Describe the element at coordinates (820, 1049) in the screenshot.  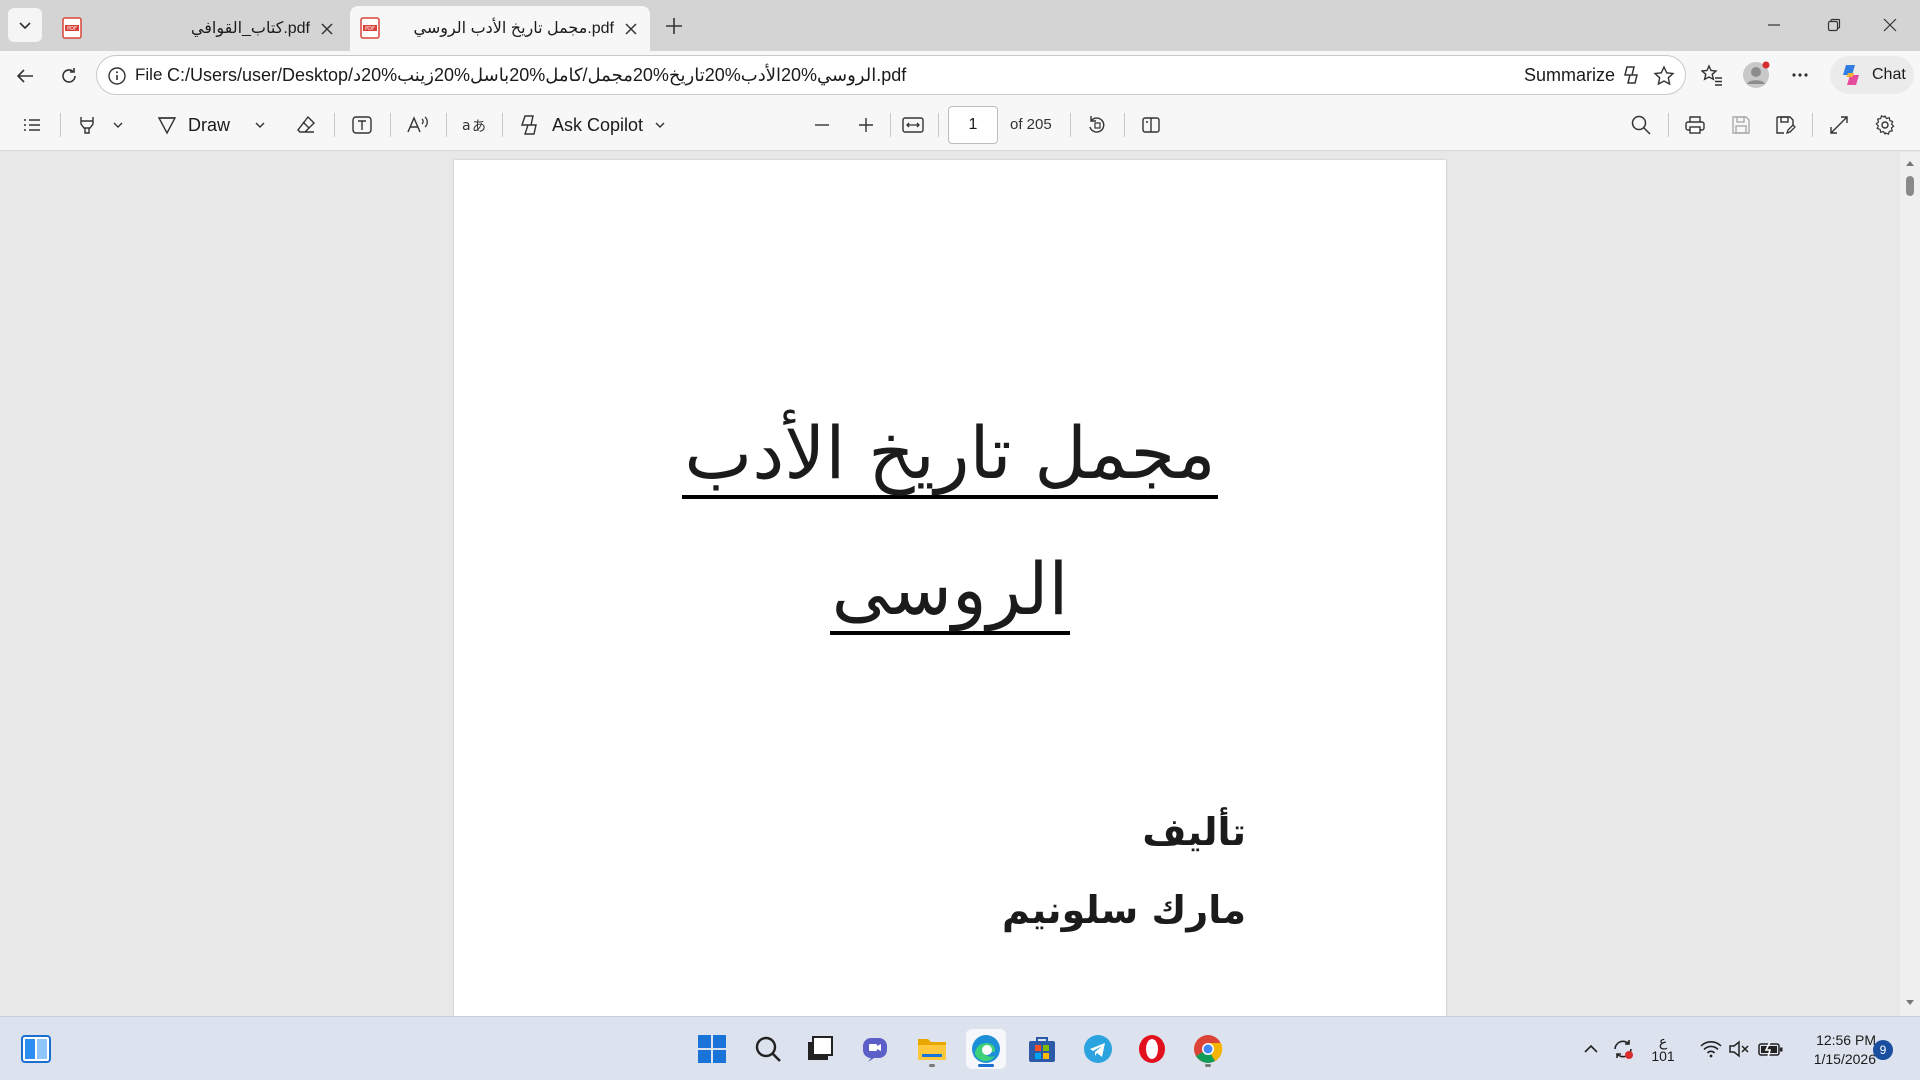
I see `task-view-button` at that location.